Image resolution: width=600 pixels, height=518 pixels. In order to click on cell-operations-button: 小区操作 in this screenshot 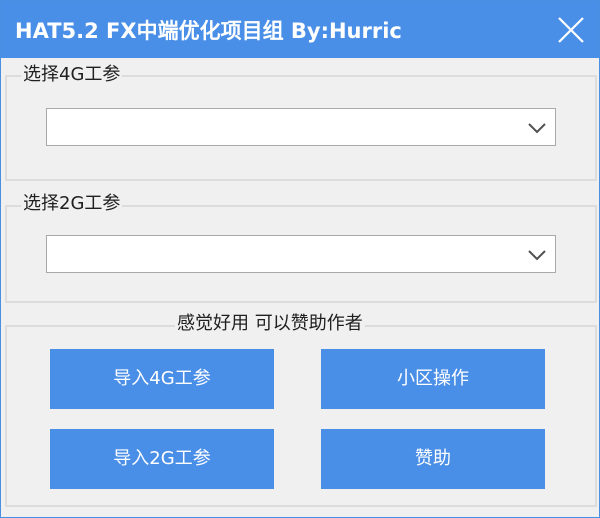, I will do `click(433, 379)`.